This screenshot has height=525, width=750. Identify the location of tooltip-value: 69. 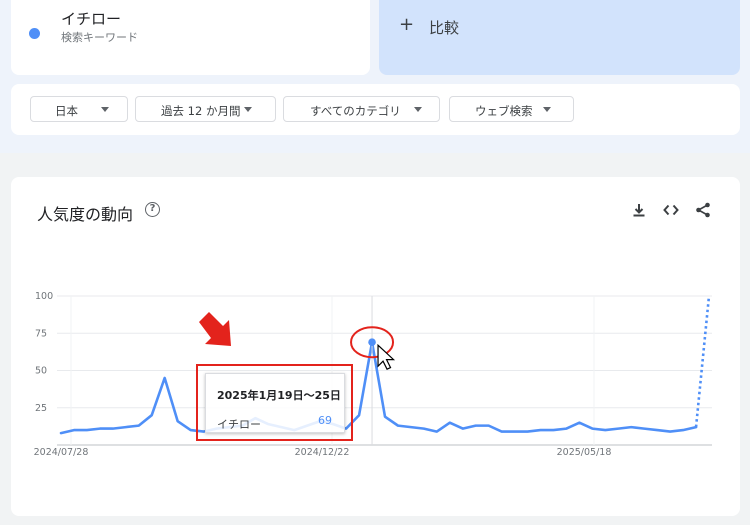
(325, 420).